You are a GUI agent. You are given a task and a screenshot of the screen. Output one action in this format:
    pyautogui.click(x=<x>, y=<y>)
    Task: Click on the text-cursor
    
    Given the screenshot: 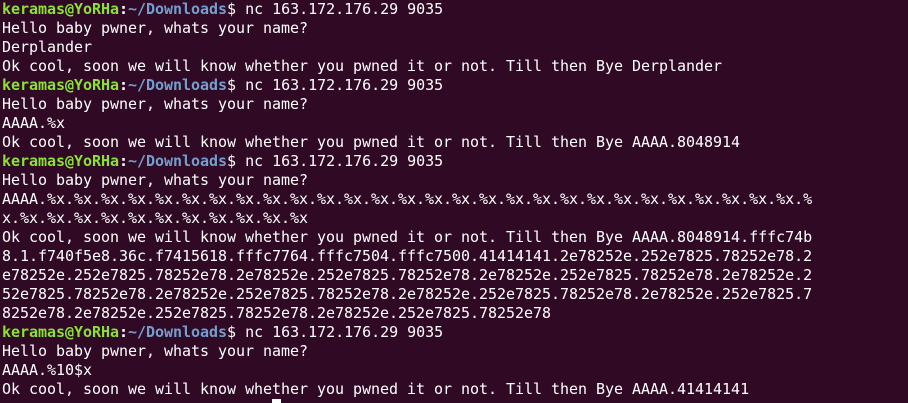 What is the action you would take?
    pyautogui.click(x=276, y=401)
    